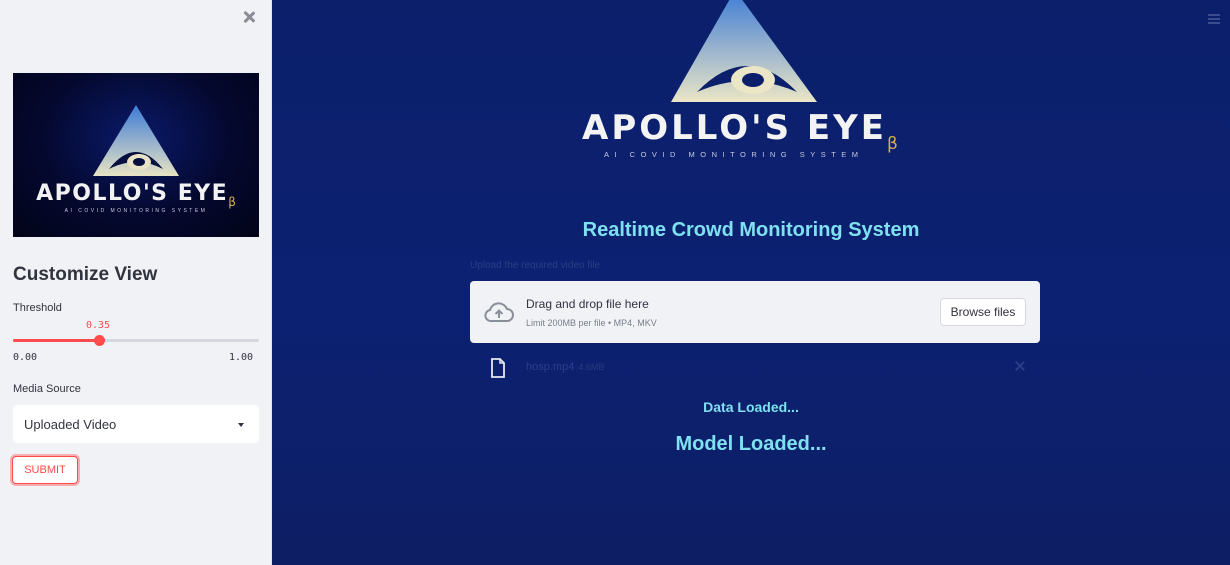  What do you see at coordinates (535, 265) in the screenshot?
I see `upload-label: Upload the required video file` at bounding box center [535, 265].